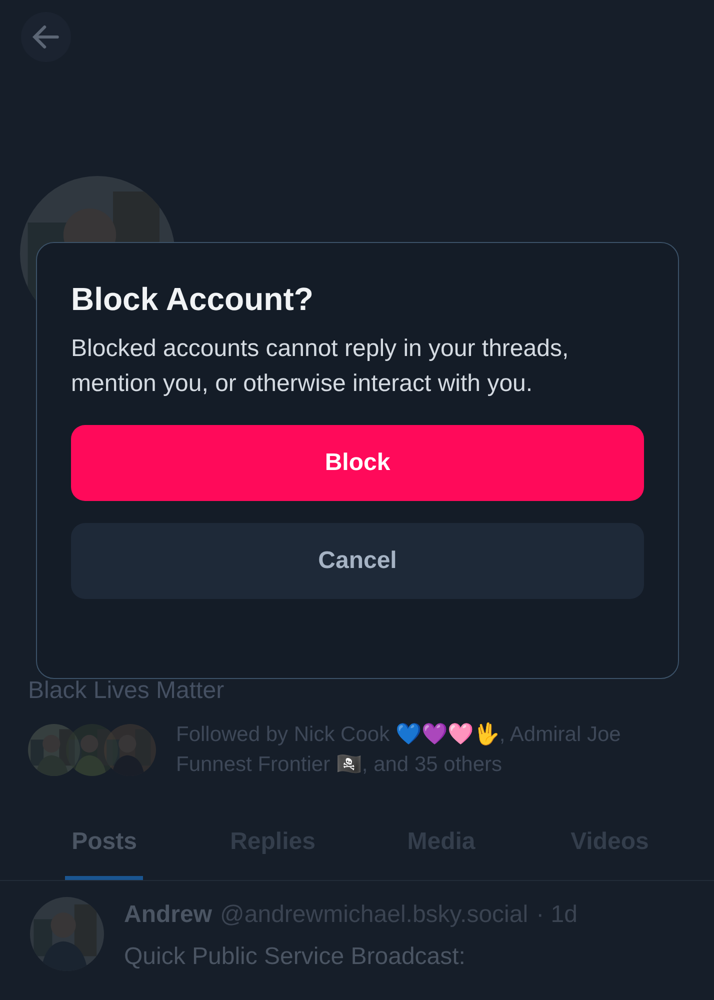 The height and width of the screenshot is (1000, 714). I want to click on post-text: Quick Public Service Broadcast:, so click(295, 957).